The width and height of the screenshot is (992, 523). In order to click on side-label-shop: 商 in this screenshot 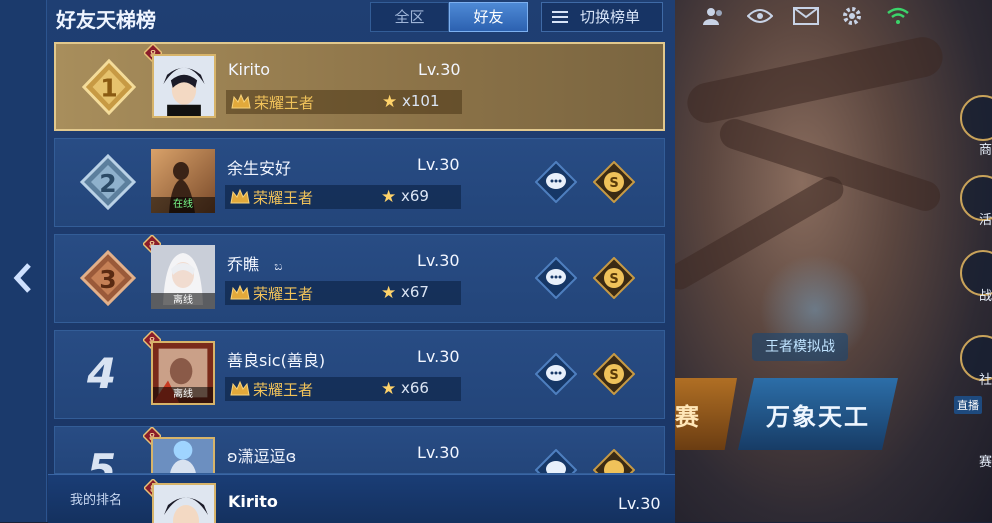, I will do `click(985, 150)`.